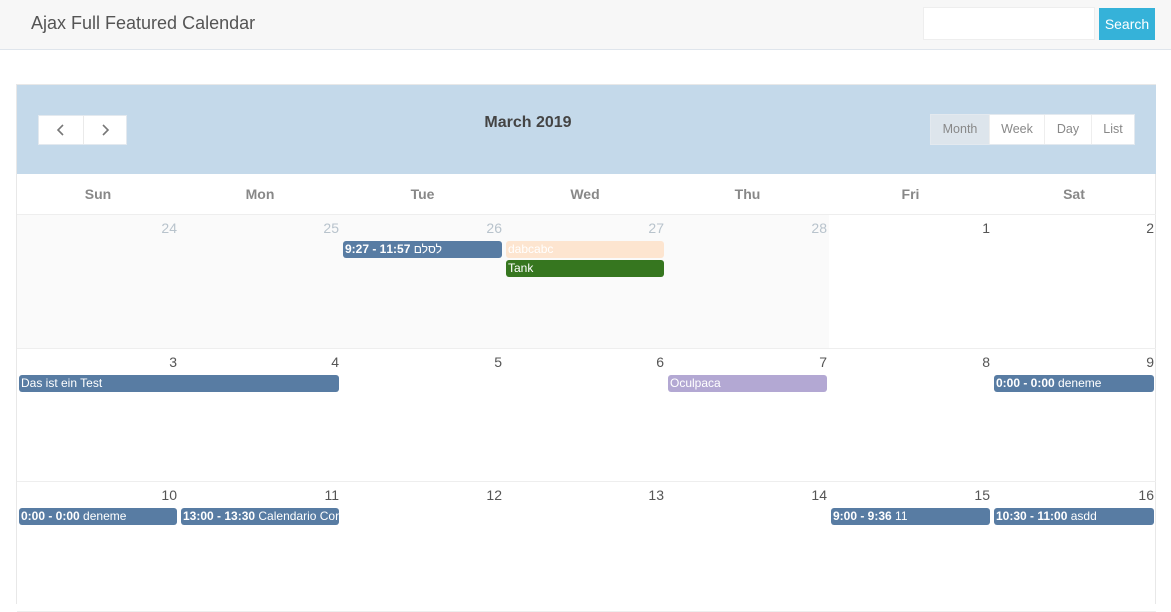  I want to click on day-number: 5, so click(498, 362).